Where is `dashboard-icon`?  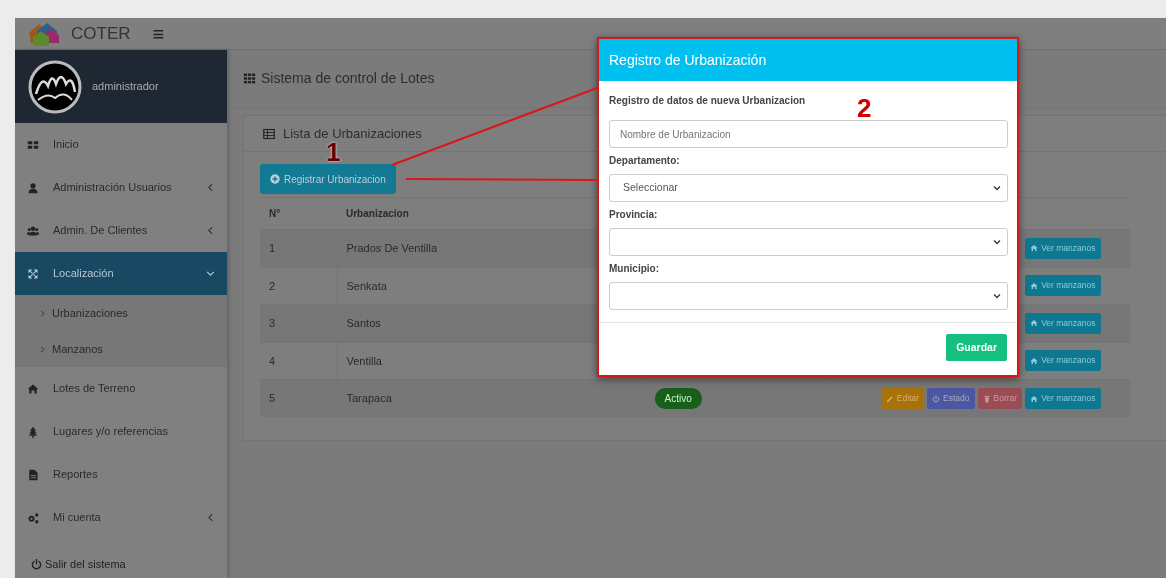 dashboard-icon is located at coordinates (33, 144).